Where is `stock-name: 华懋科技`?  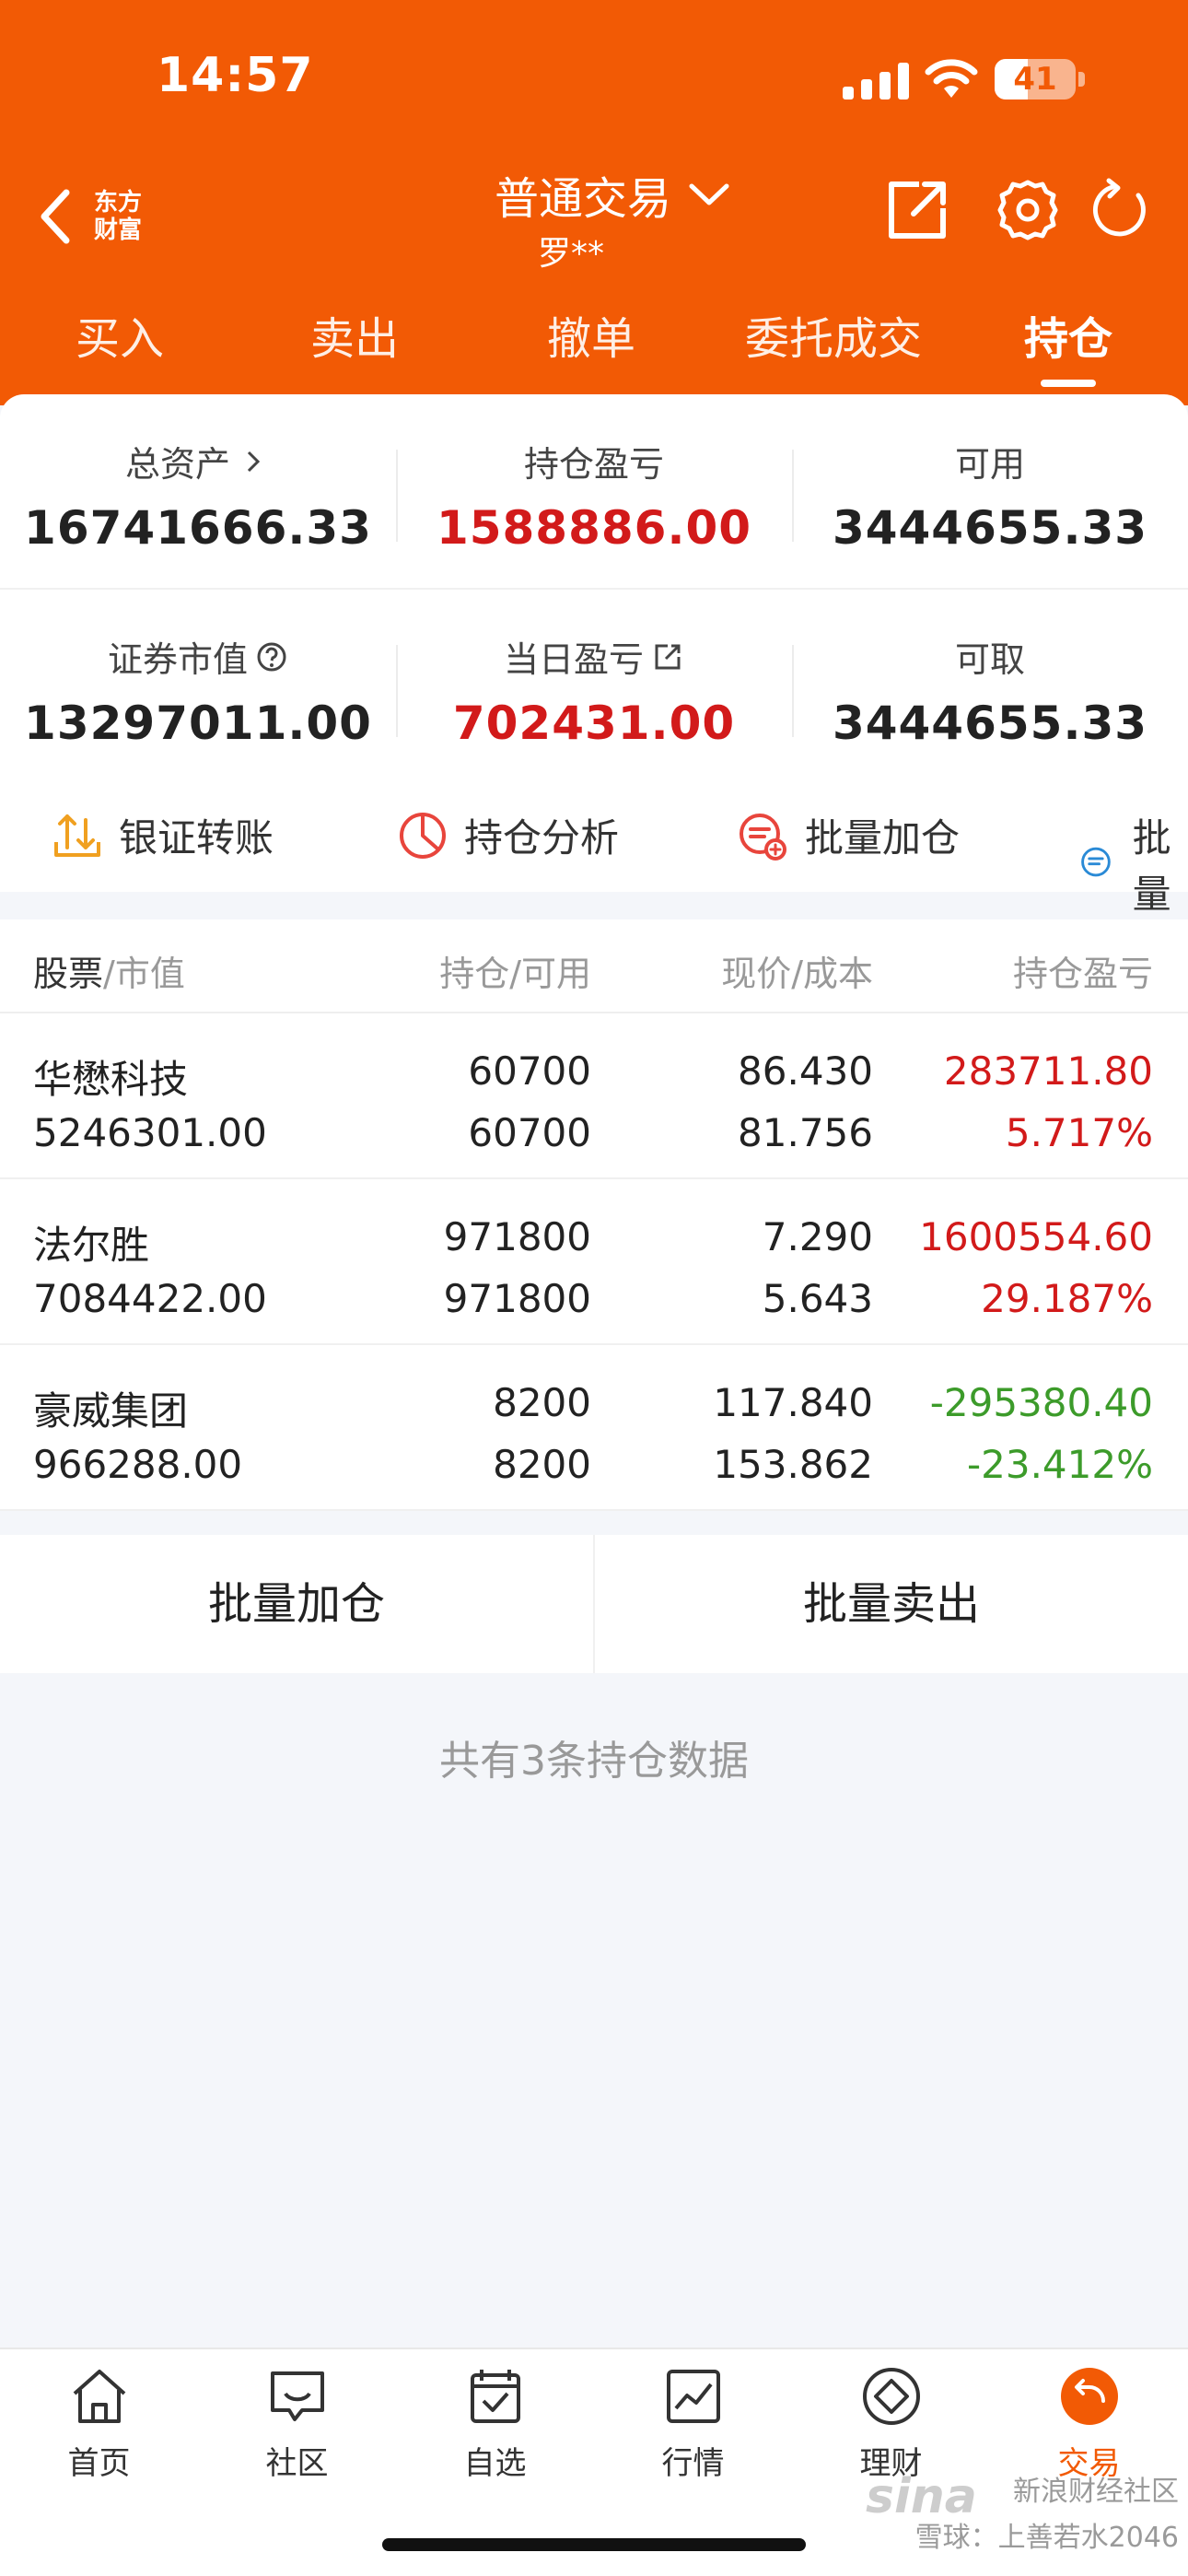 stock-name: 华懋科技 is located at coordinates (111, 1079).